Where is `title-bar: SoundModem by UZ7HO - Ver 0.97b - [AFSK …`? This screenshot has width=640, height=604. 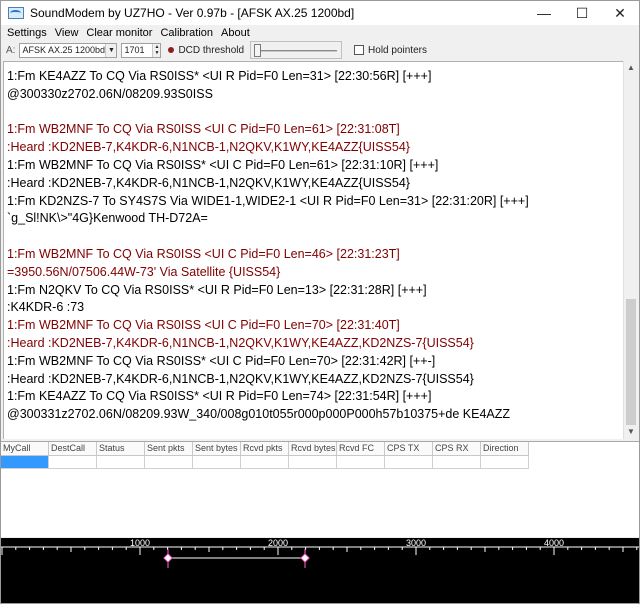
title-bar: SoundModem by UZ7HO - Ver 0.97b - [AFSK … is located at coordinates (320, 13).